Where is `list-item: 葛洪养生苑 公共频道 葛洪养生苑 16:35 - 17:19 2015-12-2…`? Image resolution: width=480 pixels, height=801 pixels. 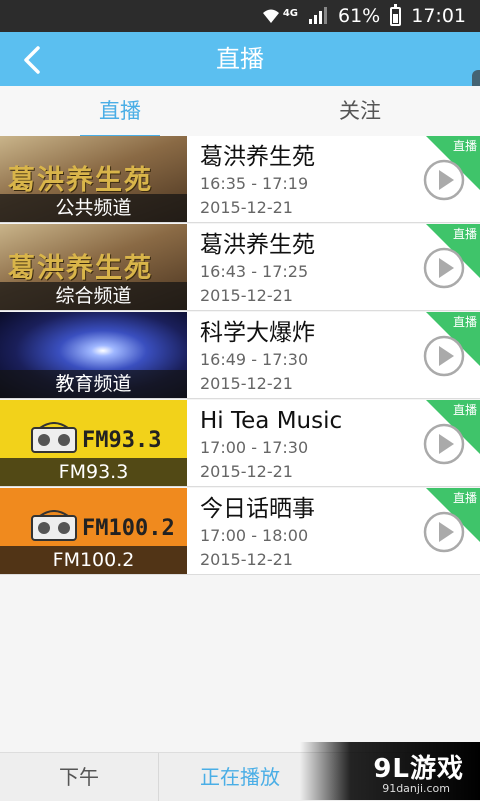
list-item: 葛洪养生苑 公共频道 葛洪养生苑 16:35 - 17:19 2015-12-2… is located at coordinates (240, 179).